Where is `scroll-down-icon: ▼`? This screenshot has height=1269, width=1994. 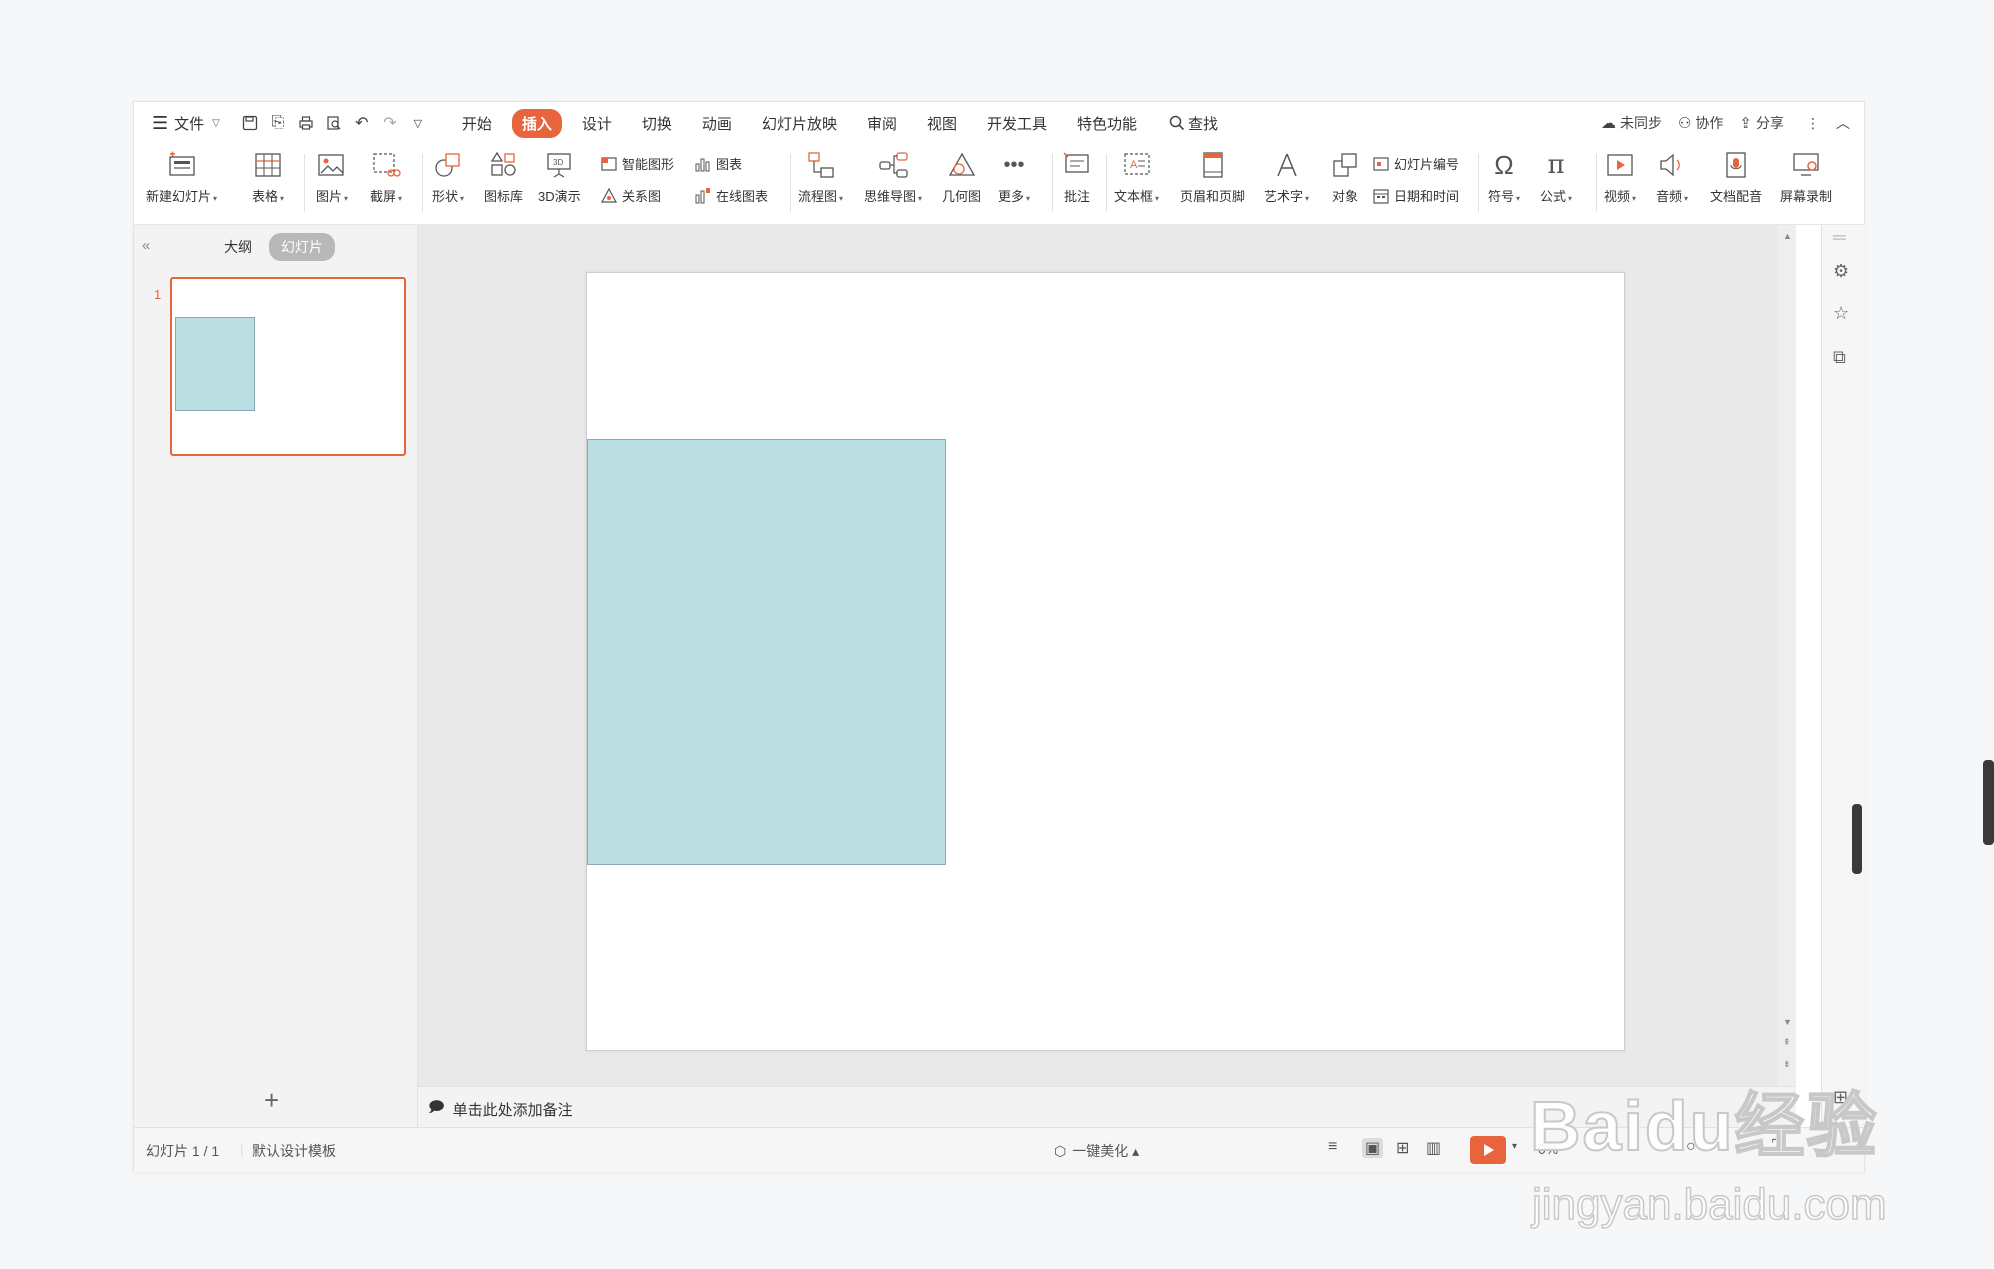 scroll-down-icon: ▼ is located at coordinates (1787, 1022).